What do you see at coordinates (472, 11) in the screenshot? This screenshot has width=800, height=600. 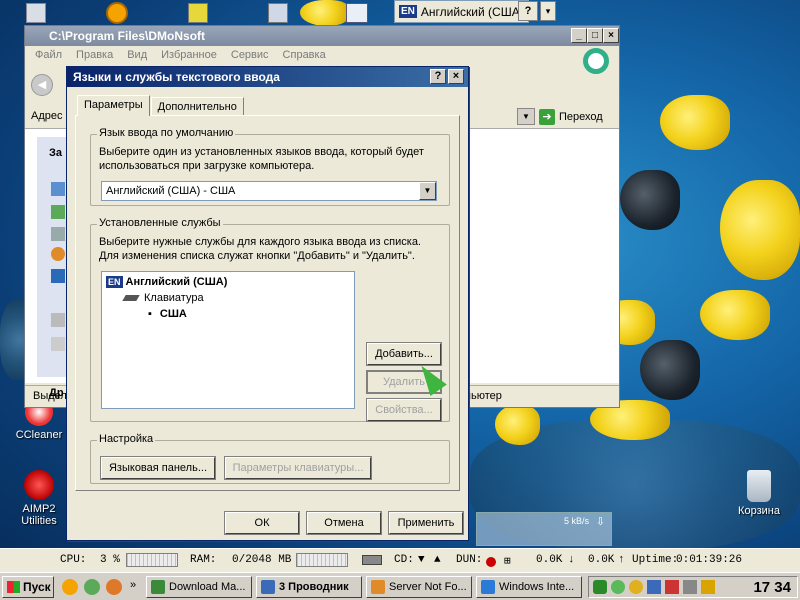 I see `language-label: Английский (США)` at bounding box center [472, 11].